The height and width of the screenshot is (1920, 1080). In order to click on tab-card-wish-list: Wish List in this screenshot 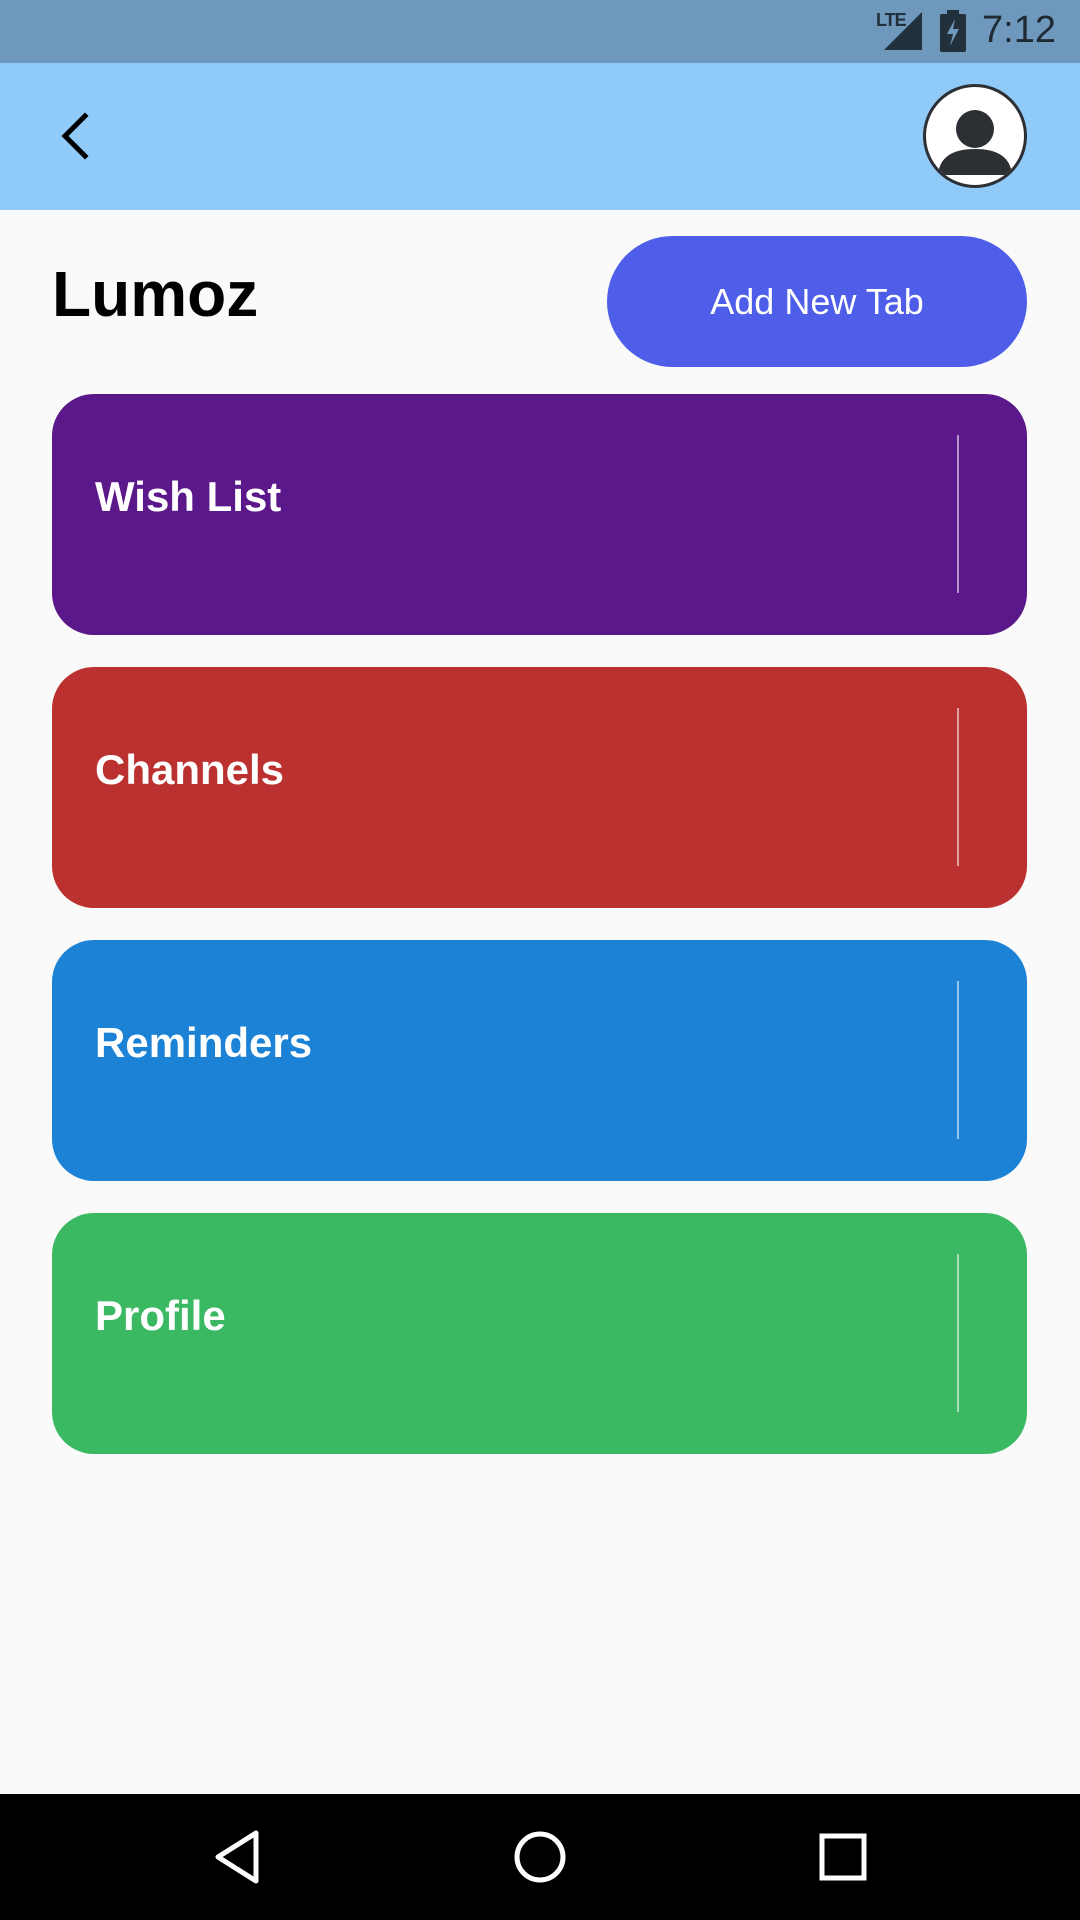, I will do `click(539, 514)`.